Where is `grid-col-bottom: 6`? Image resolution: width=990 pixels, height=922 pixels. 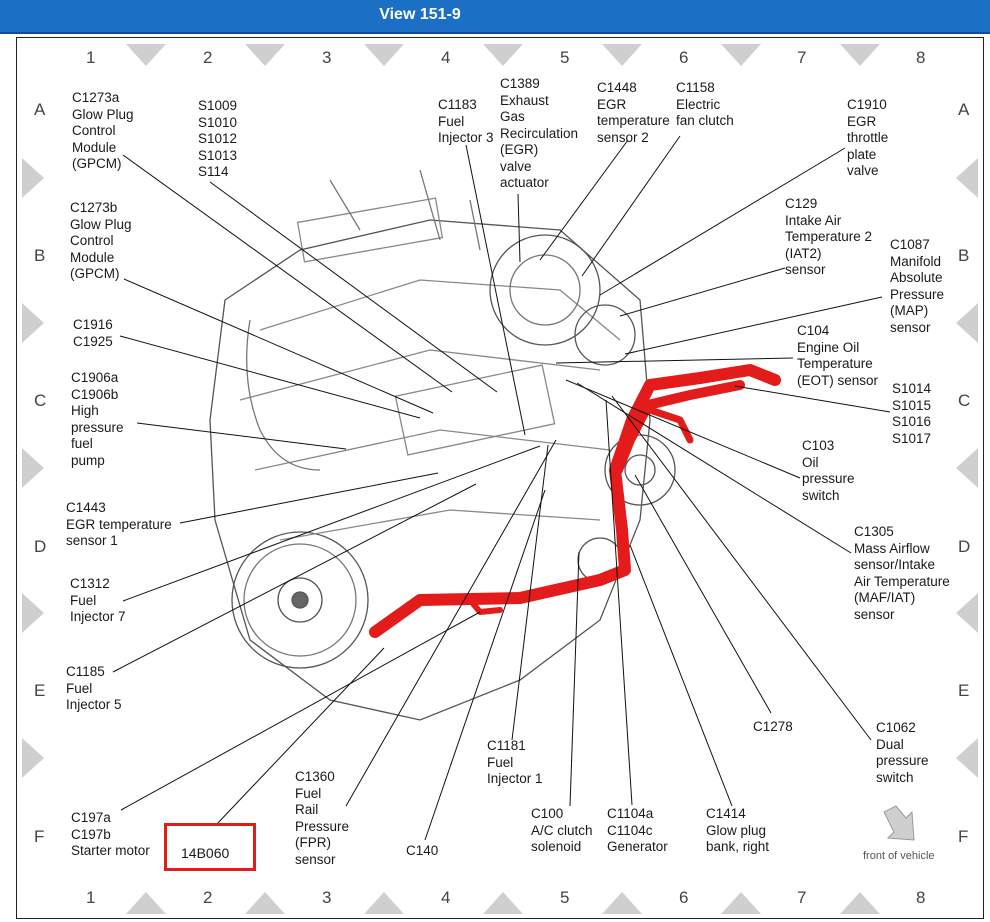
grid-col-bottom: 6 is located at coordinates (684, 897).